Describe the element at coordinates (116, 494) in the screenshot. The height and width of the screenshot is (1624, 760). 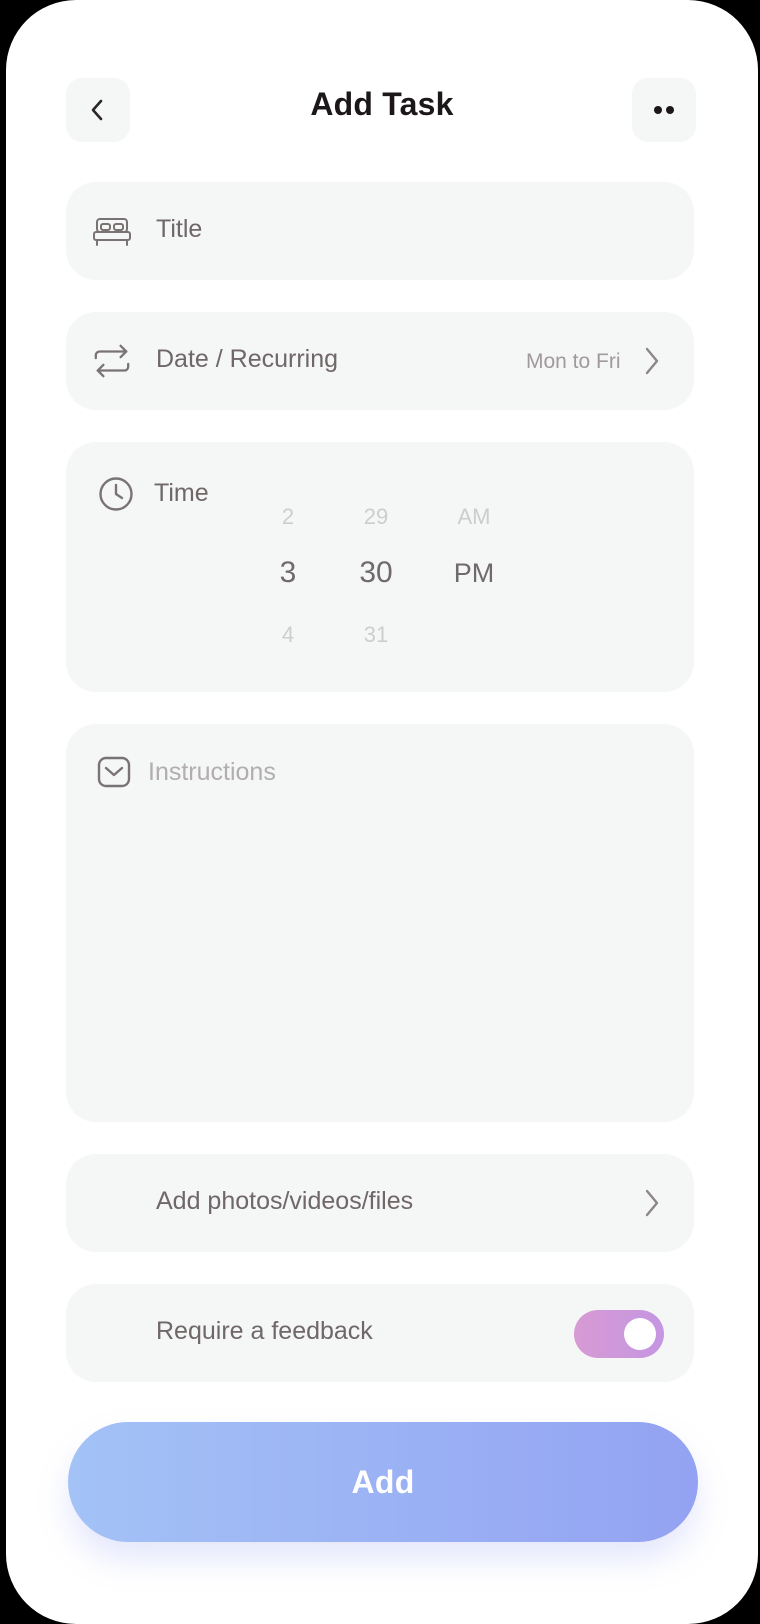
I see `clock-icon` at that location.